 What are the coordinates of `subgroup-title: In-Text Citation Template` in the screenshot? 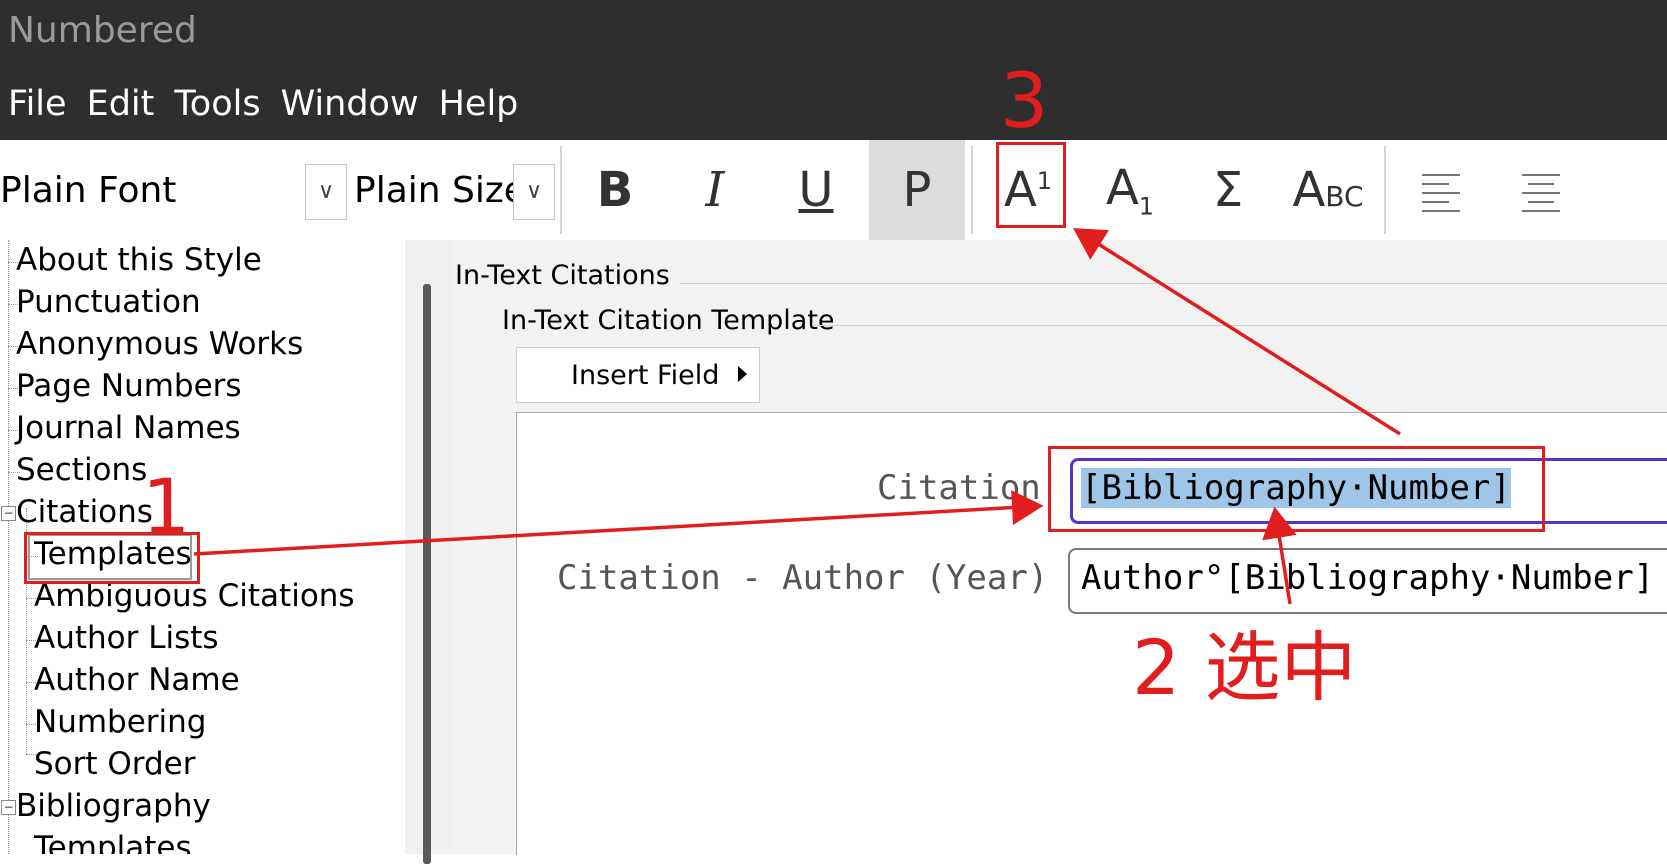 It's located at (668, 320).